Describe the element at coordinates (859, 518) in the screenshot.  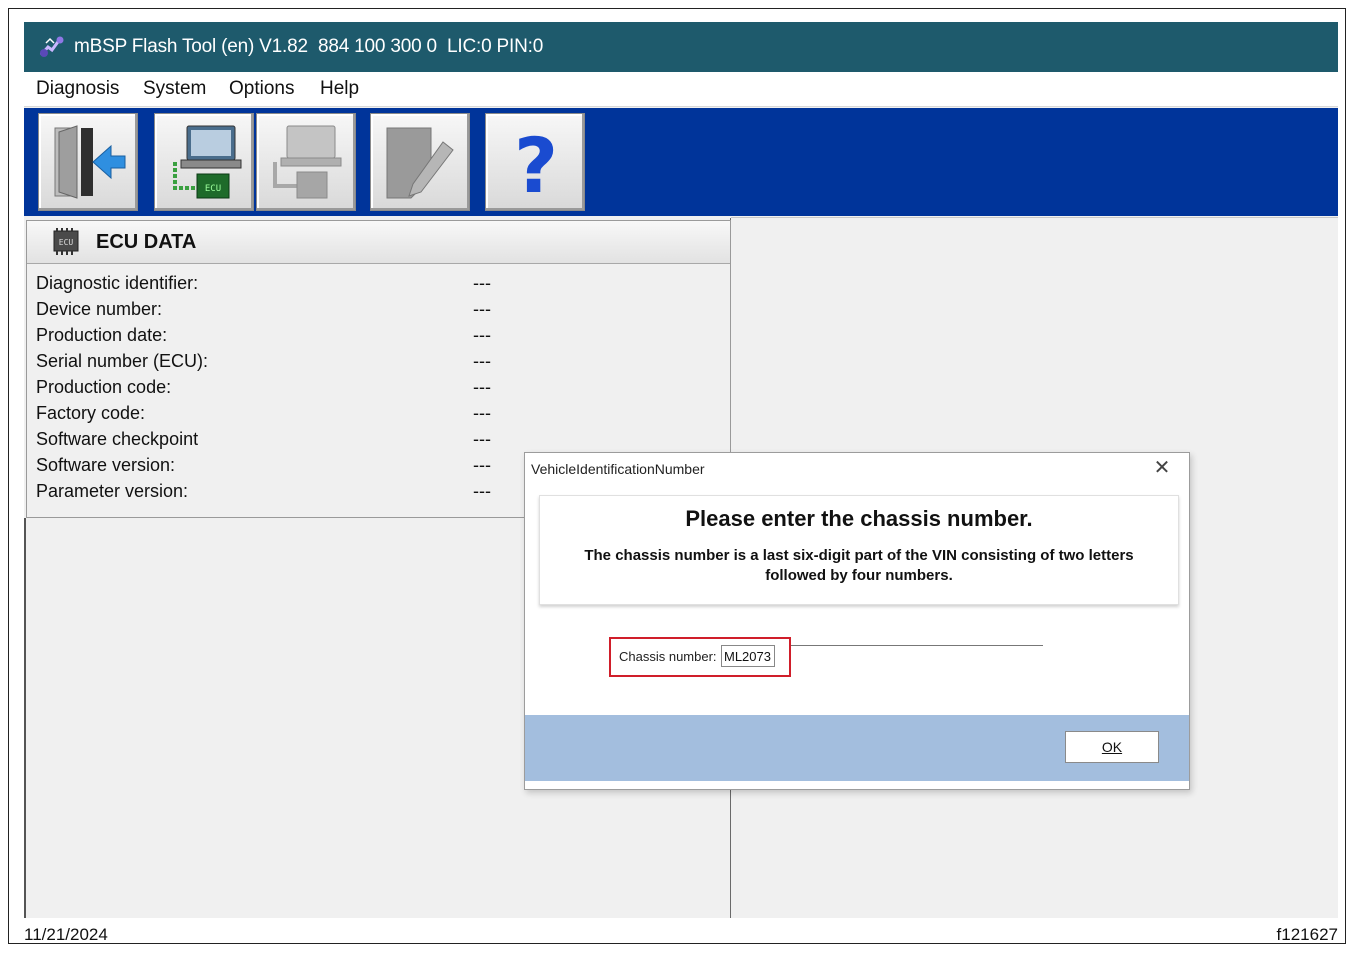
I see `dialog-heading: Please enter the chassis number.` at that location.